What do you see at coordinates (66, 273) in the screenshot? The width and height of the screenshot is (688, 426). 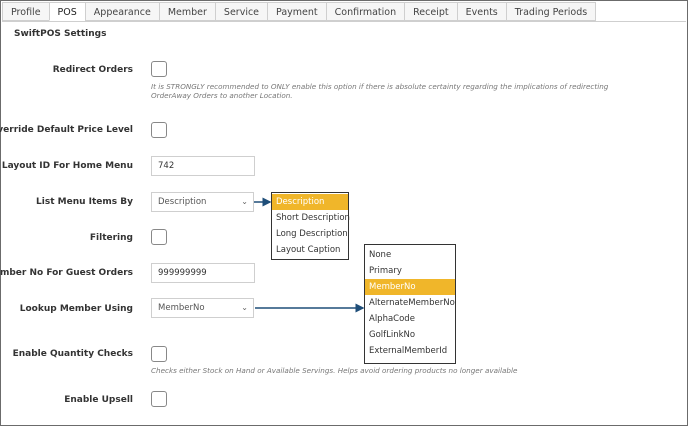 I see `member-no-guest-label: Member No For Guest Orders` at bounding box center [66, 273].